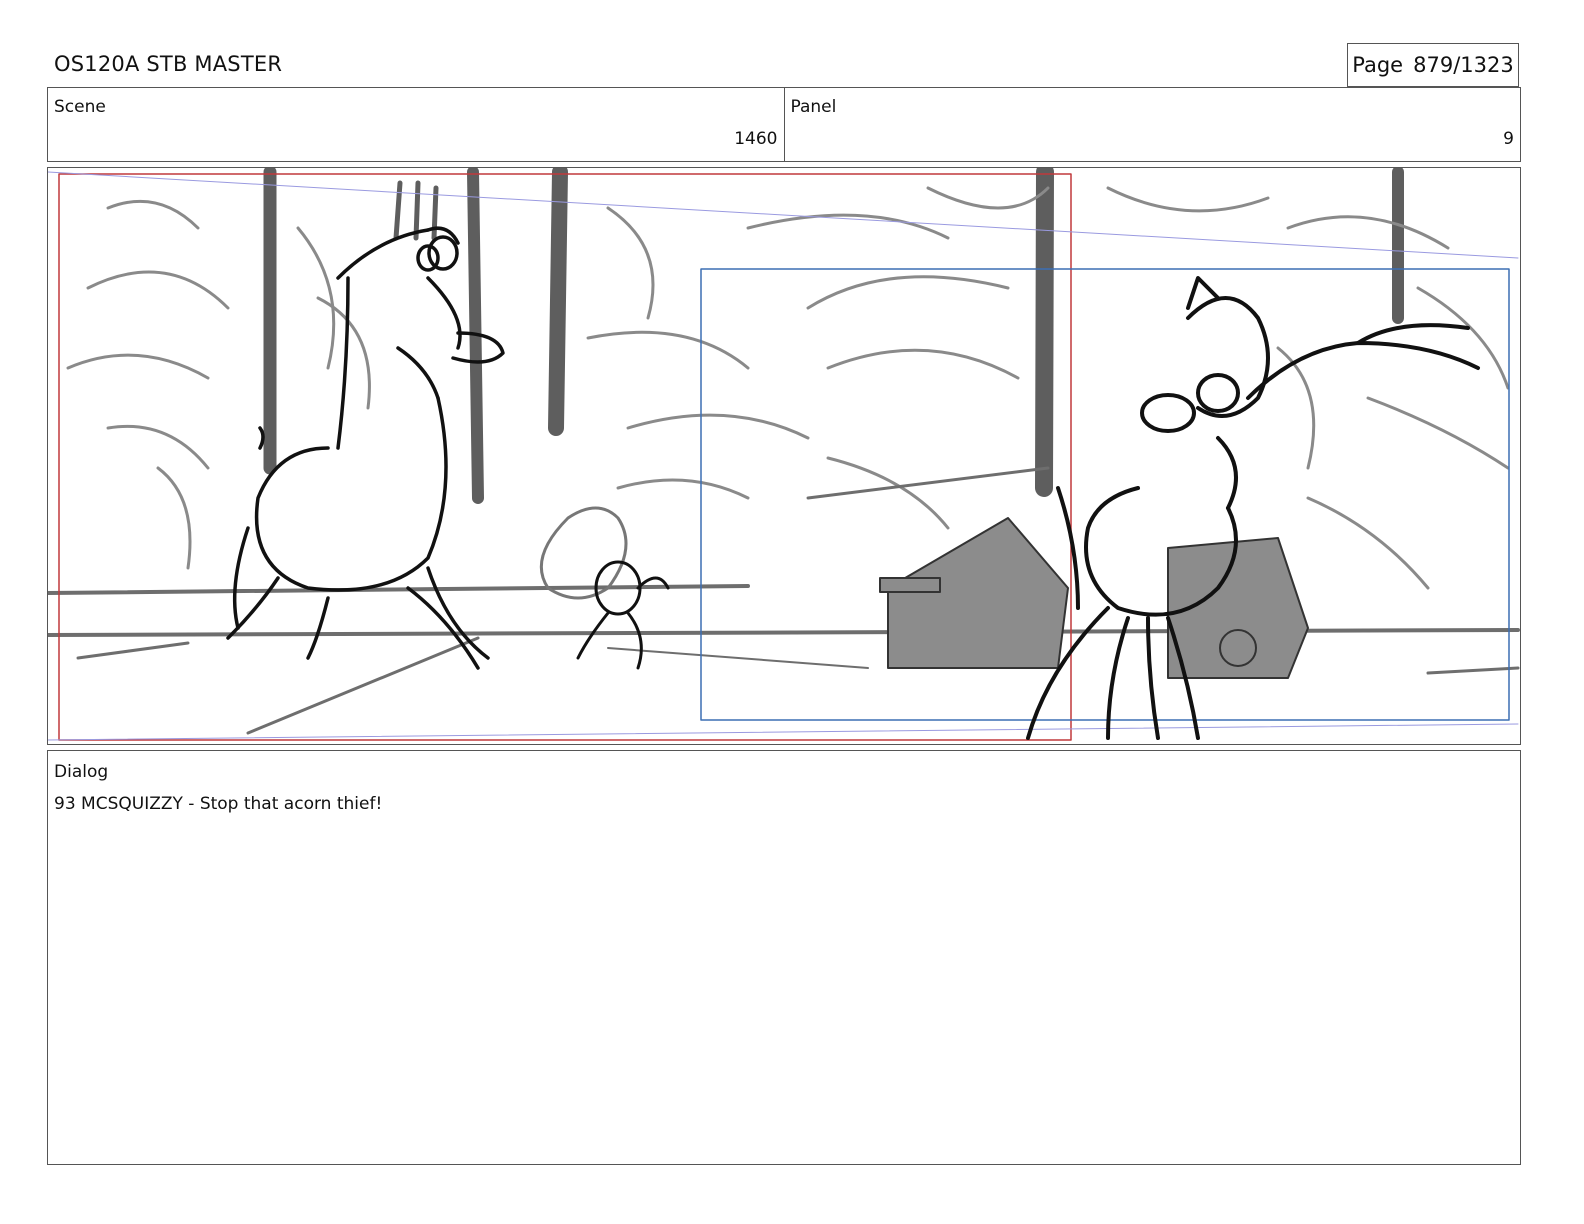 This screenshot has height=1224, width=1584. I want to click on page-label: Page, so click(1378, 65).